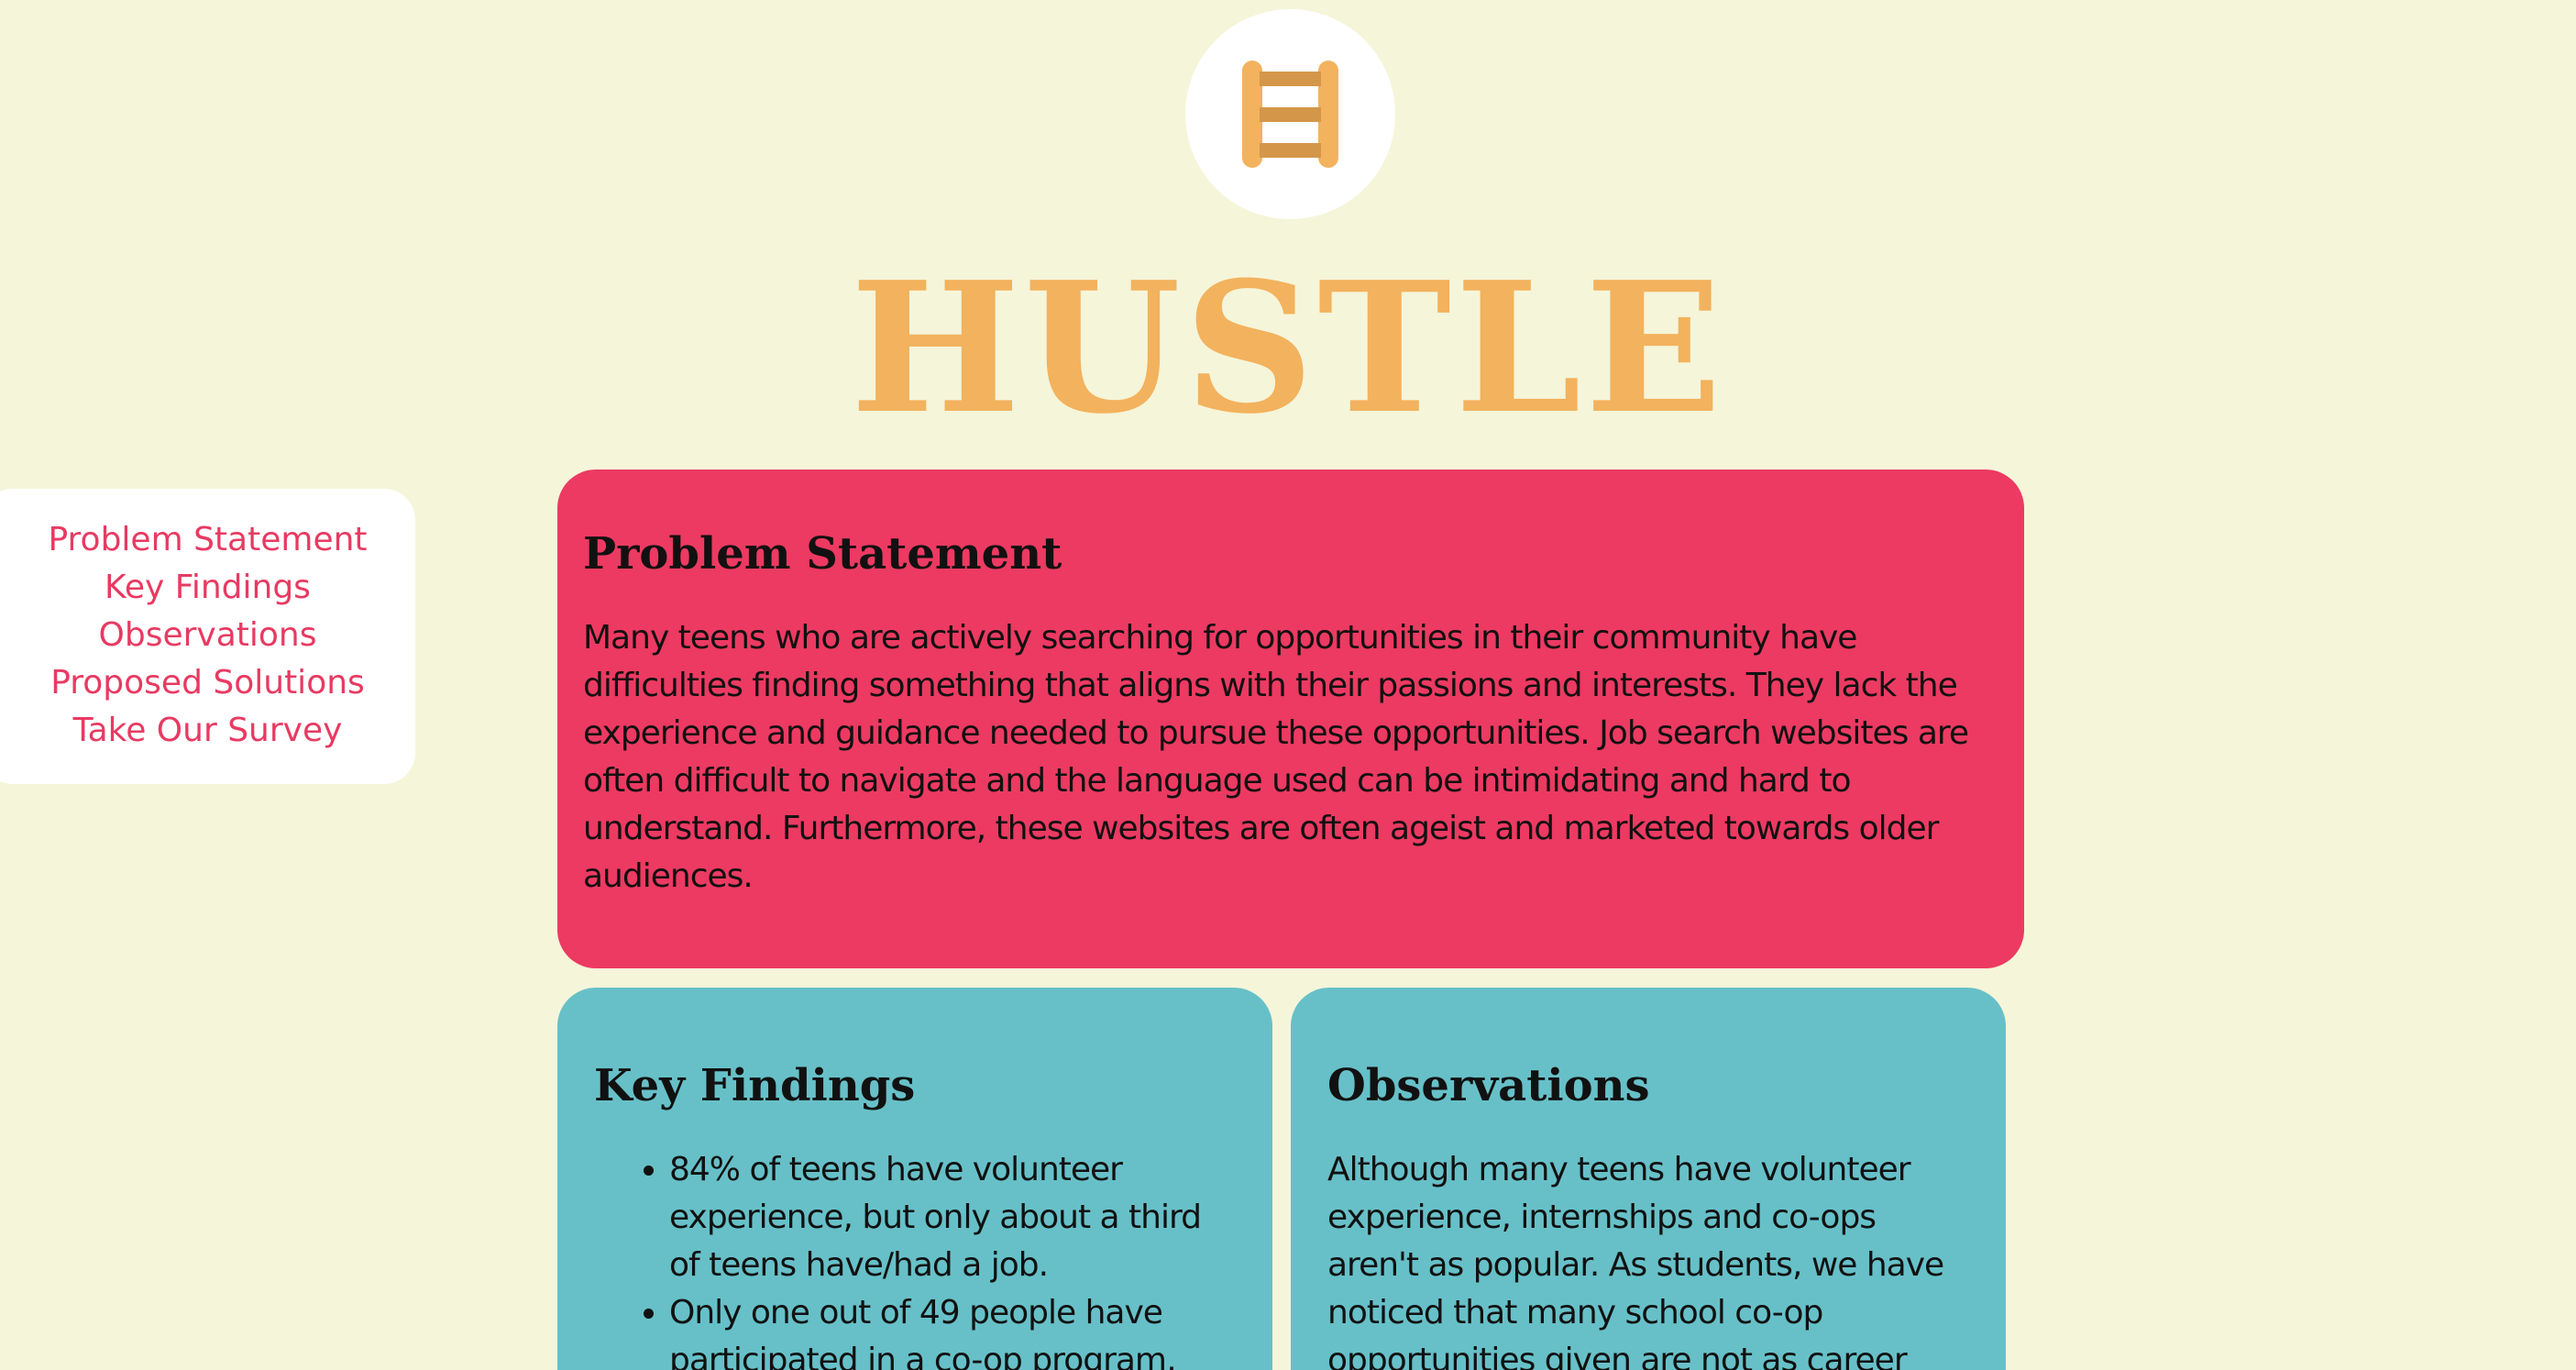  I want to click on site-title: HUSTLE, so click(1288, 348).